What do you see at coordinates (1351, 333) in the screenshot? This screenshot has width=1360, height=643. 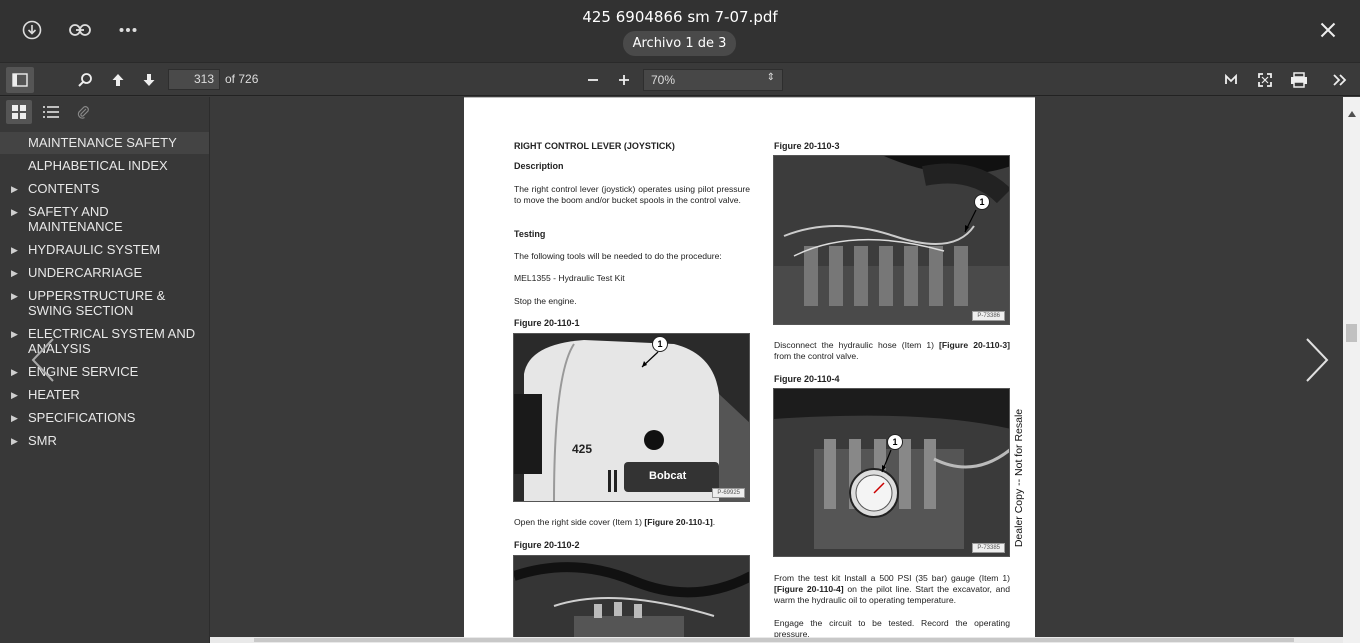 I see `vertical-scroll-thumb` at bounding box center [1351, 333].